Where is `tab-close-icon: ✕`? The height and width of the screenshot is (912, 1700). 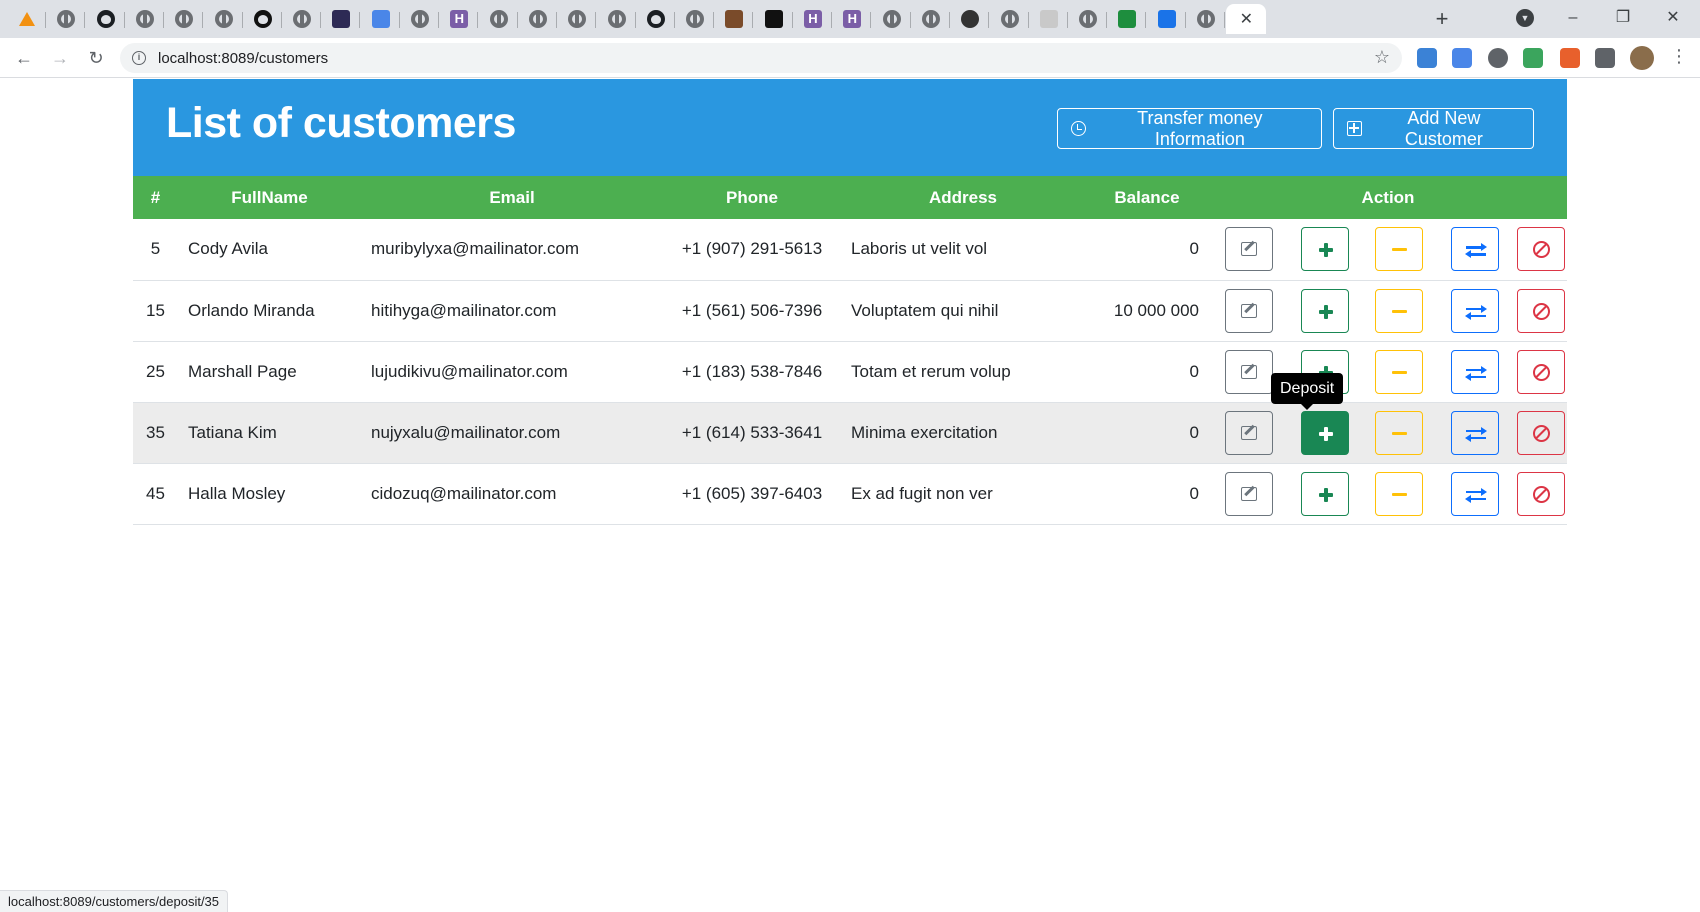 tab-close-icon: ✕ is located at coordinates (1246, 19).